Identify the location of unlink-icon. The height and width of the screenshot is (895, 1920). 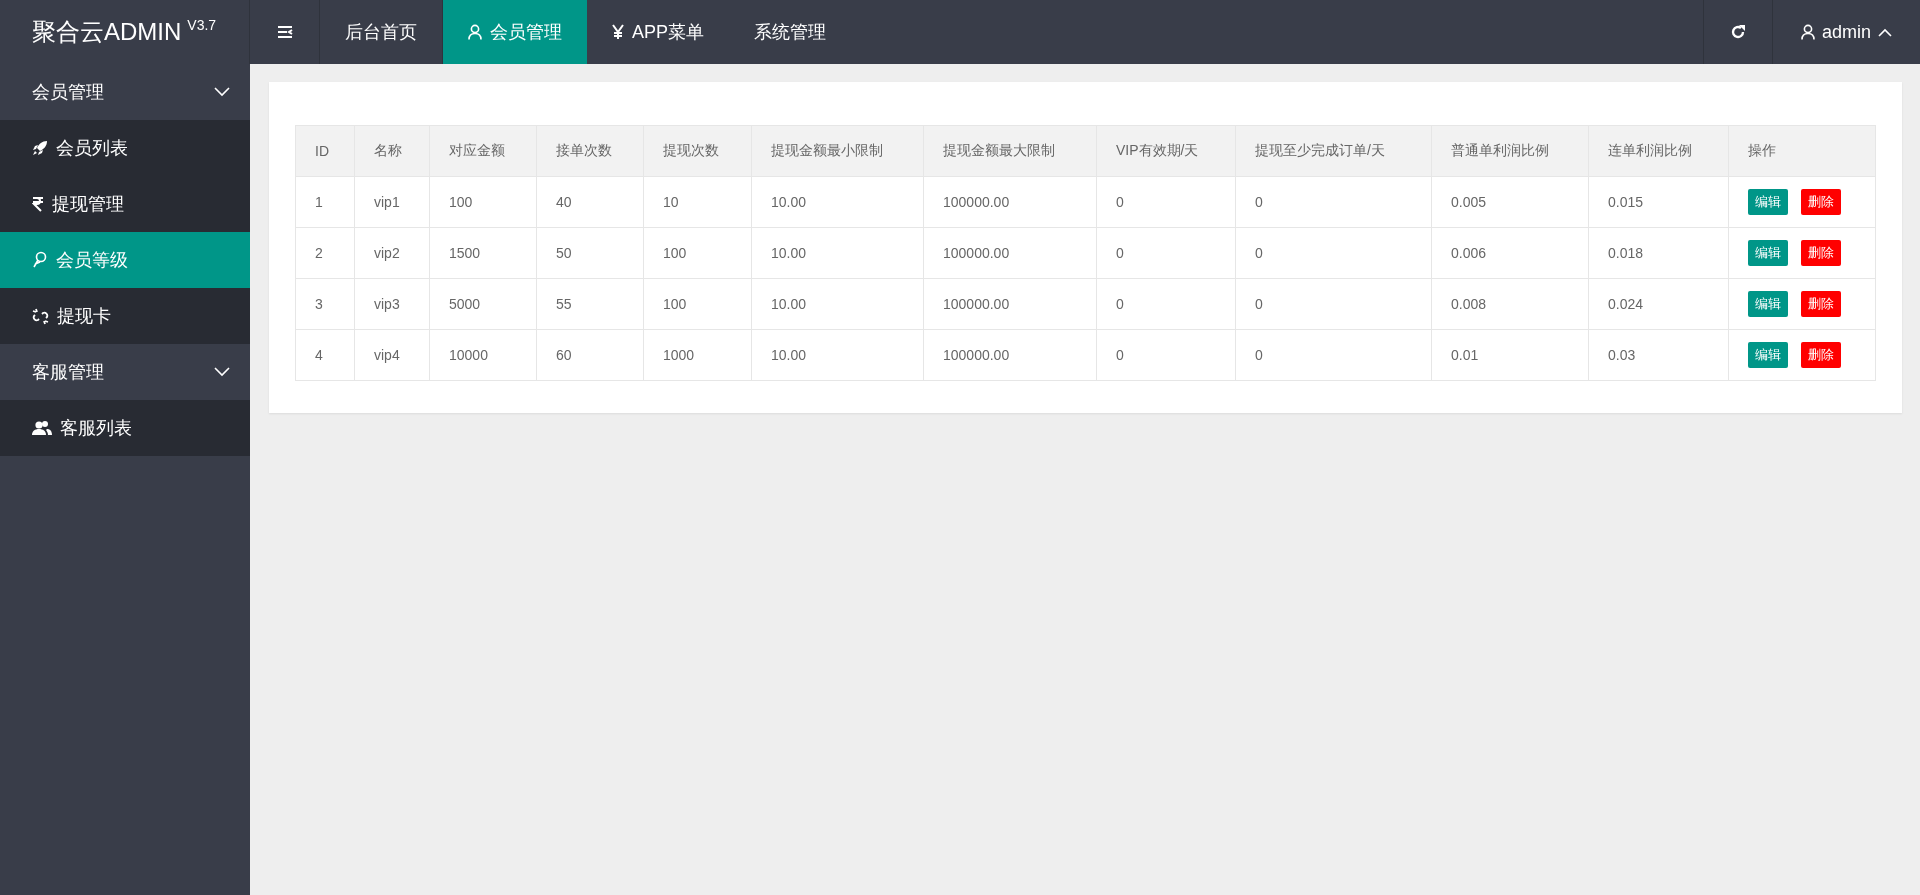
(40, 316).